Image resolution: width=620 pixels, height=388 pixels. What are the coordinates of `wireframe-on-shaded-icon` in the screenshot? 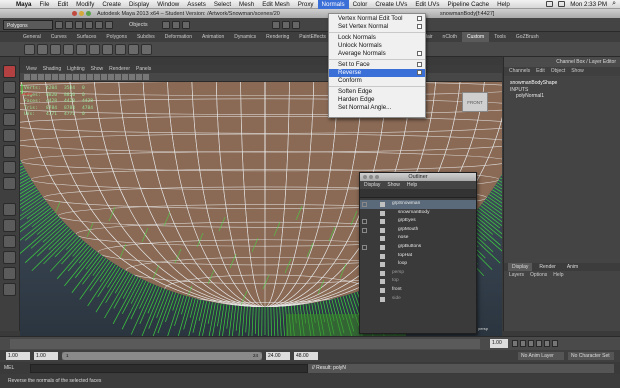 It's located at (111, 77).